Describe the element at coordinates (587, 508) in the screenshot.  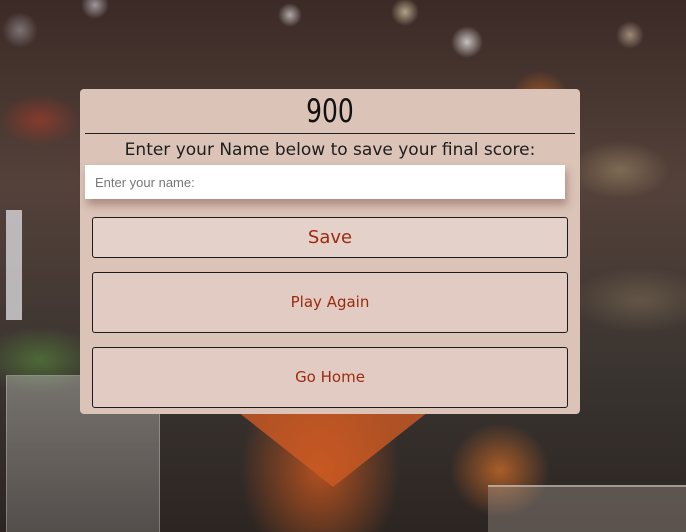
I see `background-glass-right` at that location.